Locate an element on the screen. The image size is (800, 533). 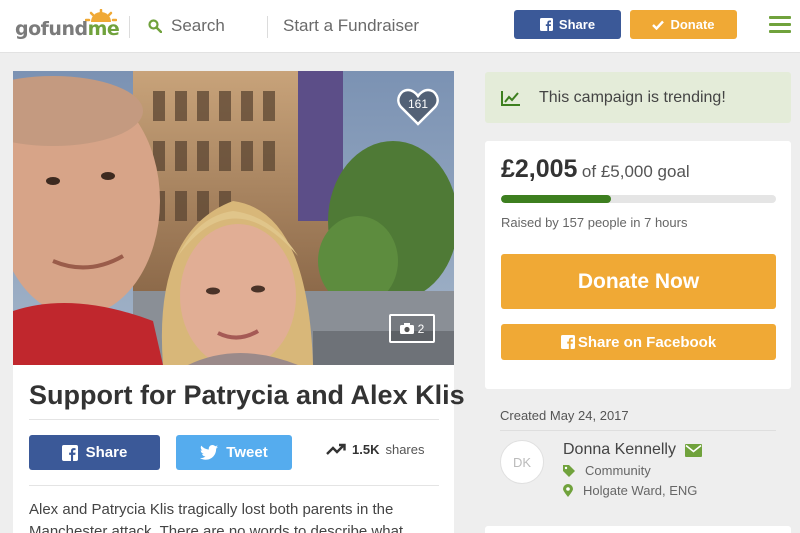
search-link: Search is located at coordinates (186, 26).